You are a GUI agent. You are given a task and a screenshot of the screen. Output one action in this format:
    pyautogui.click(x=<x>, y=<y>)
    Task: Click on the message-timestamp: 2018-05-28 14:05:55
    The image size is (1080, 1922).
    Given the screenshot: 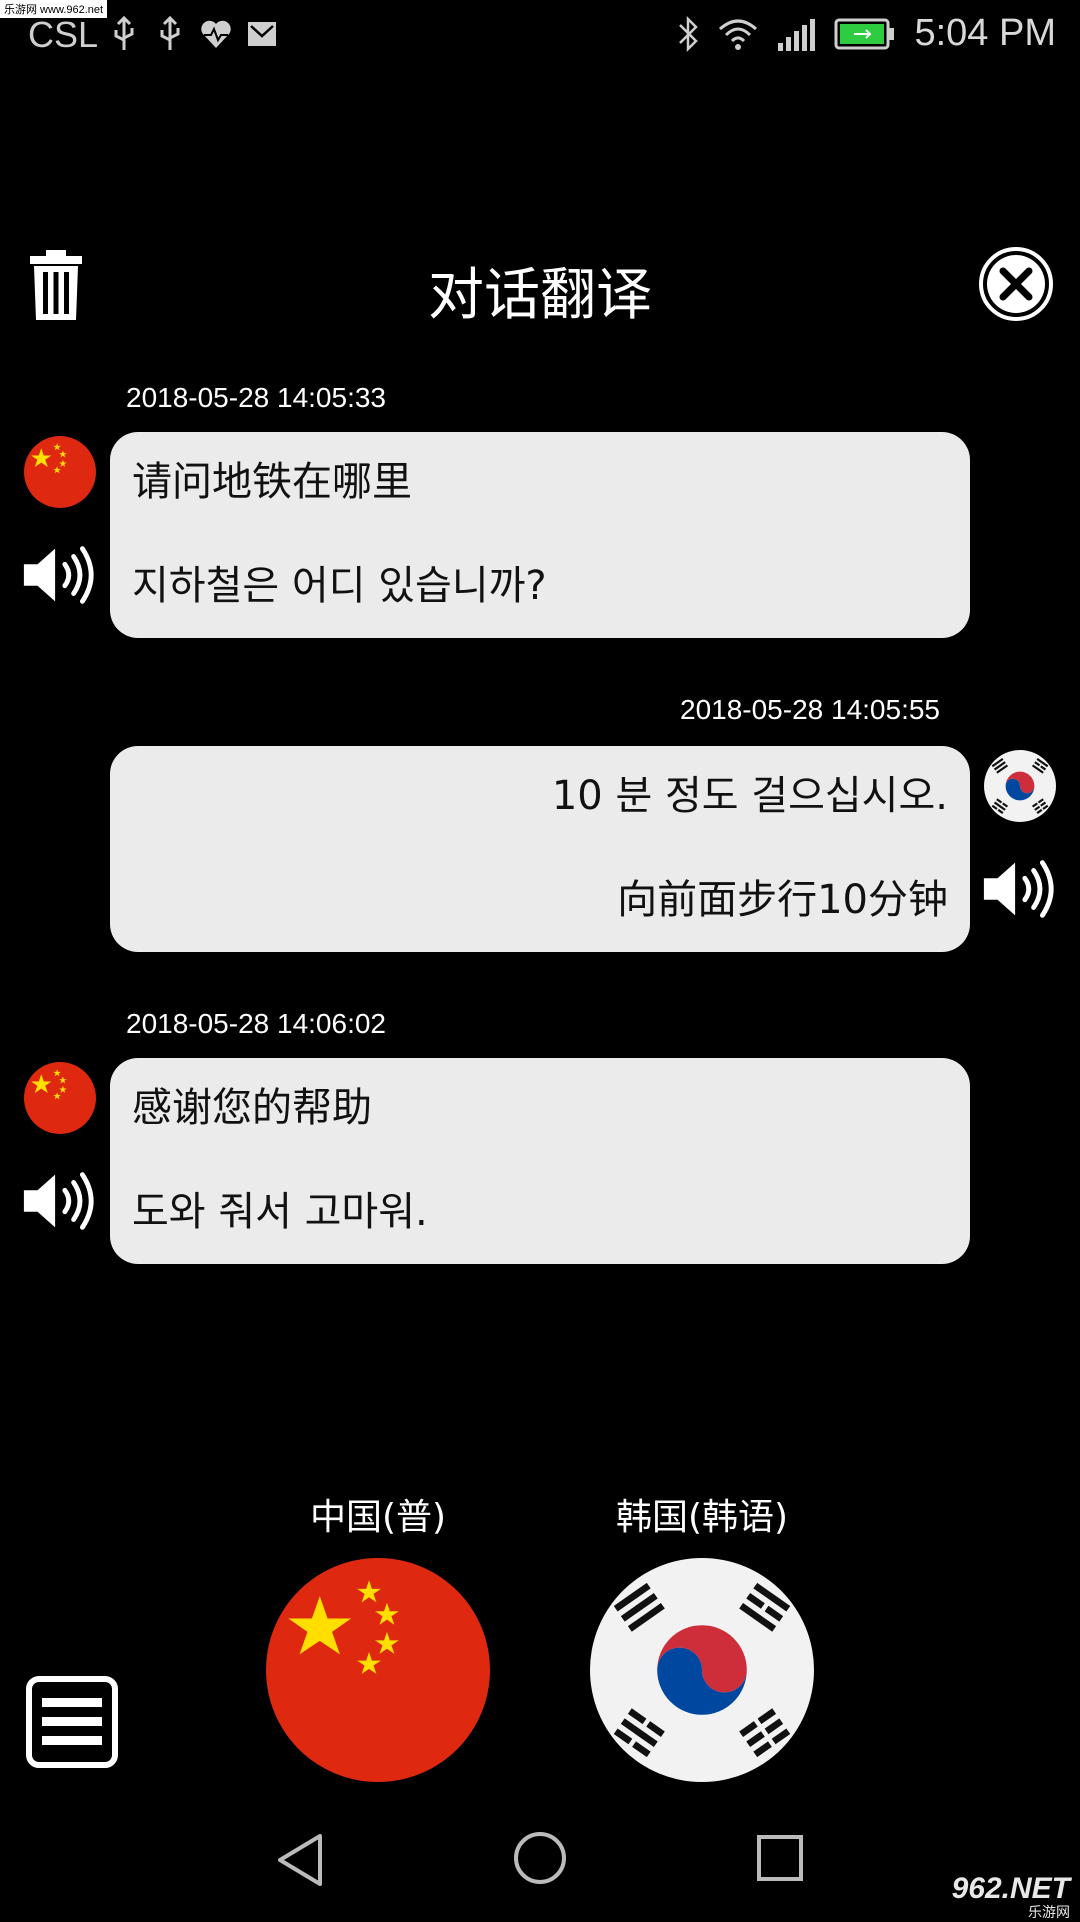 What is the action you would take?
    pyautogui.click(x=810, y=709)
    